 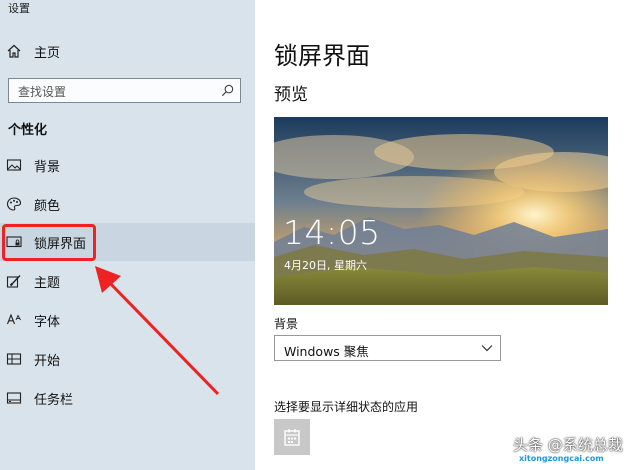 I want to click on font-icon, so click(x=13, y=319).